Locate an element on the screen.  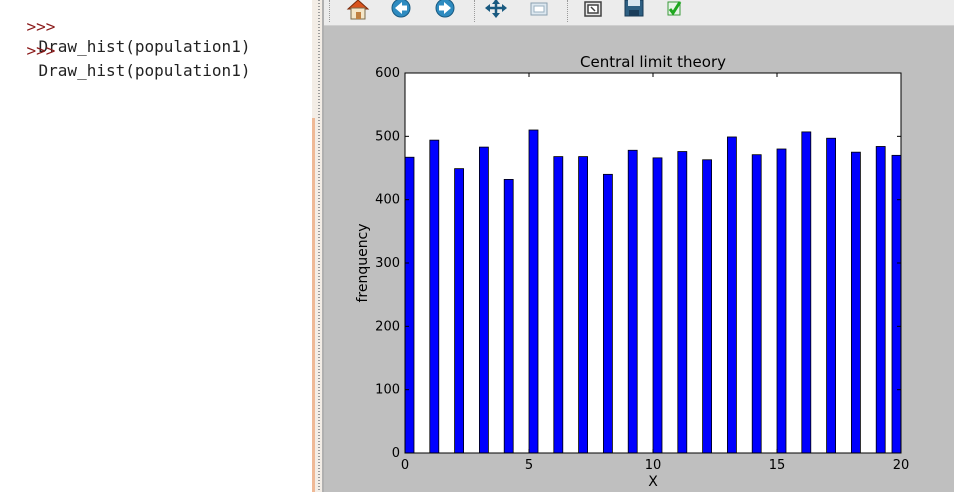
configure-subplots-icon is located at coordinates (593, 9).